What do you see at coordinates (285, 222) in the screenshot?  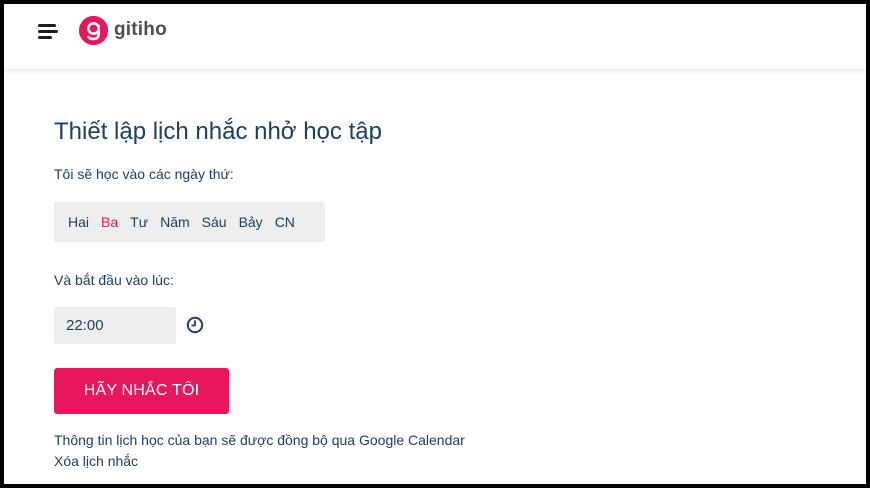 I see `day-option-cn: CN` at bounding box center [285, 222].